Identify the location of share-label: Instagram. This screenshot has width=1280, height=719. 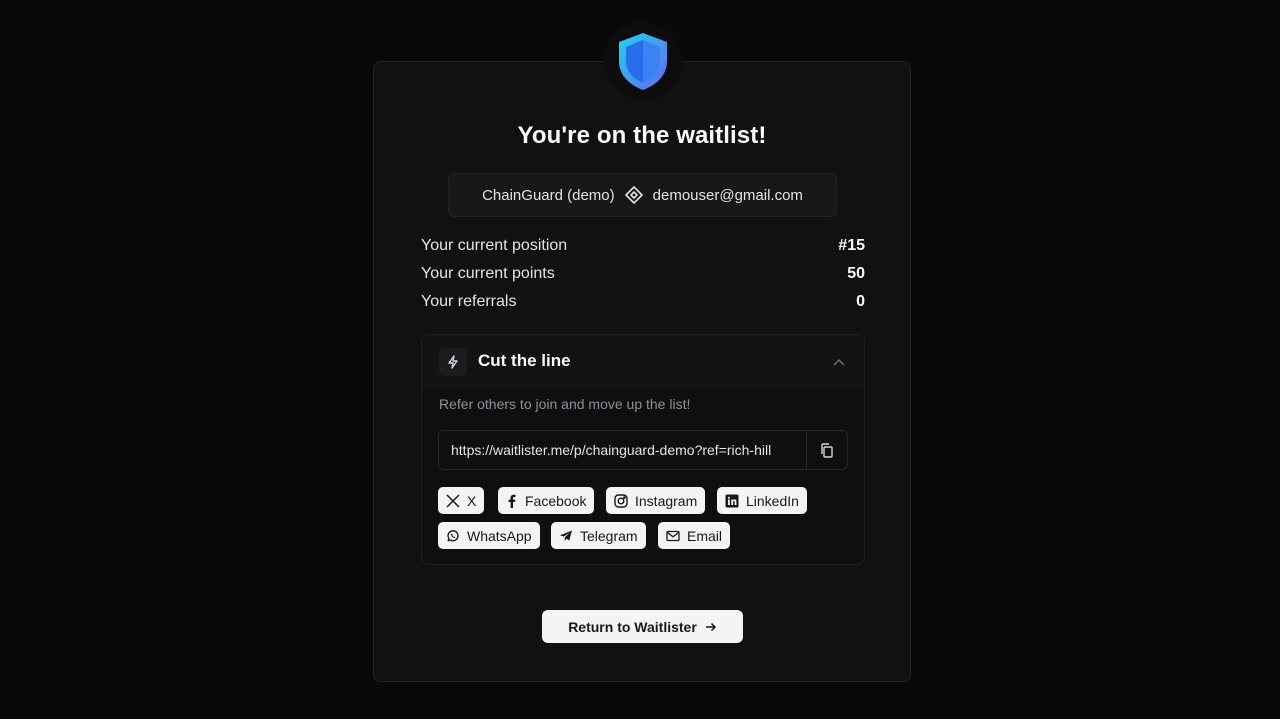
(666, 500).